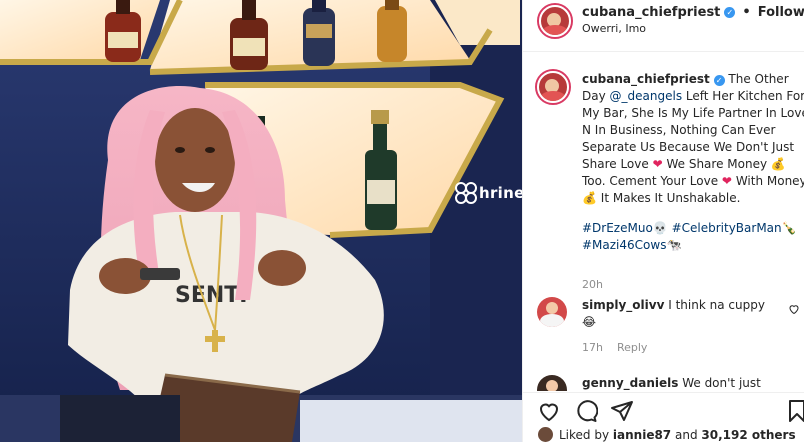 This screenshot has width=804, height=442. What do you see at coordinates (794, 309) in the screenshot?
I see `comment-like-heart-icon` at bounding box center [794, 309].